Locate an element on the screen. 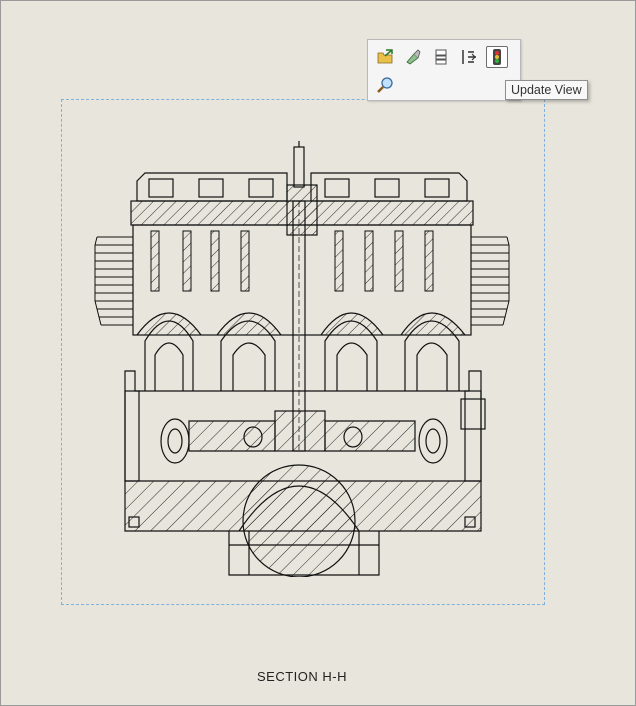 Image resolution: width=636 pixels, height=706 pixels. update-view-traffic-light-icon is located at coordinates (497, 57).